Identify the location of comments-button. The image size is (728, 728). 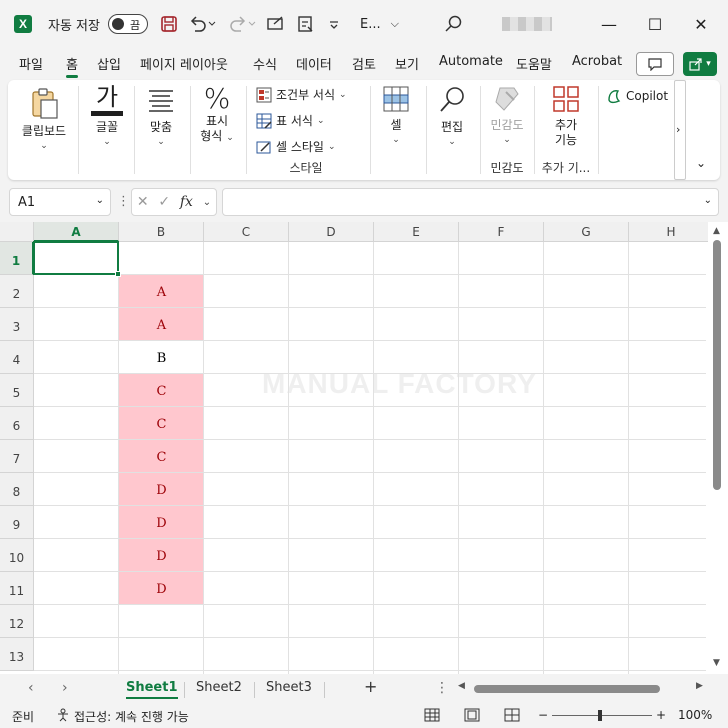
(655, 64).